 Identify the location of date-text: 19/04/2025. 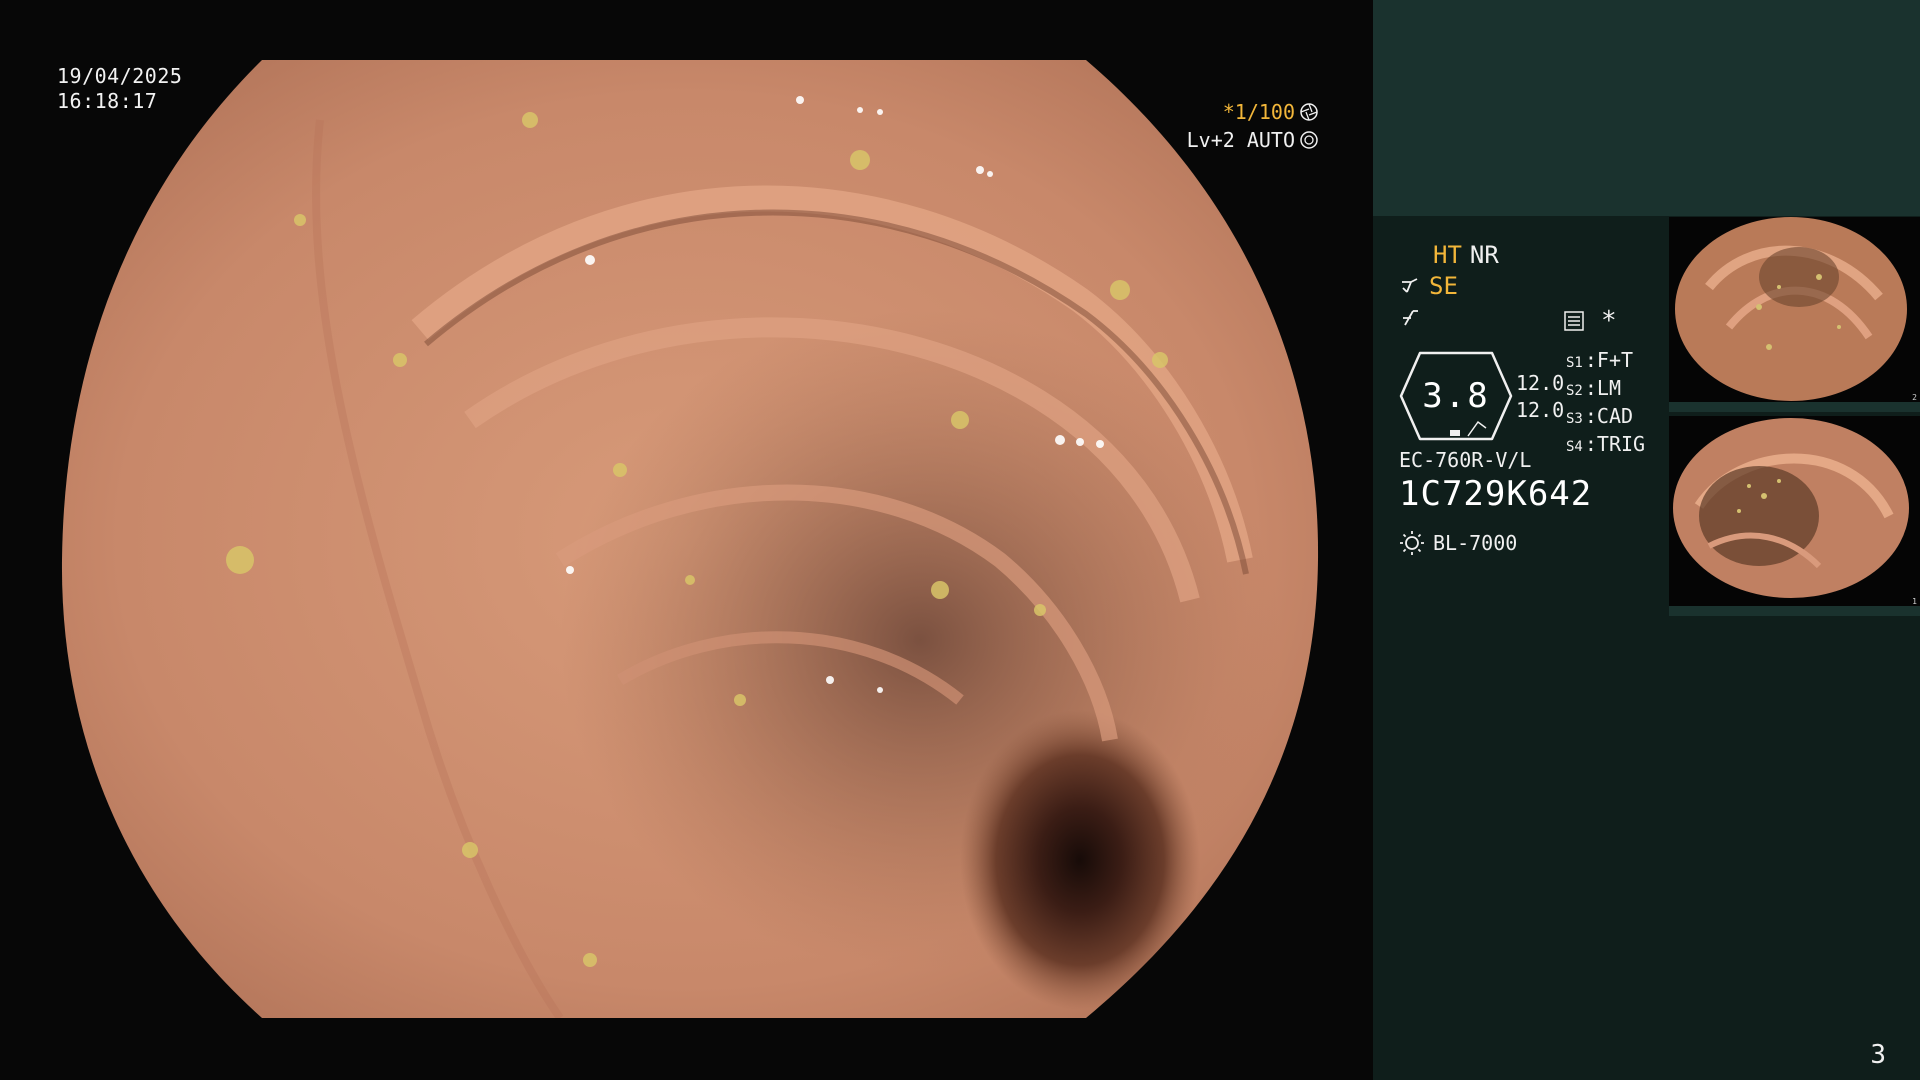
(120, 76).